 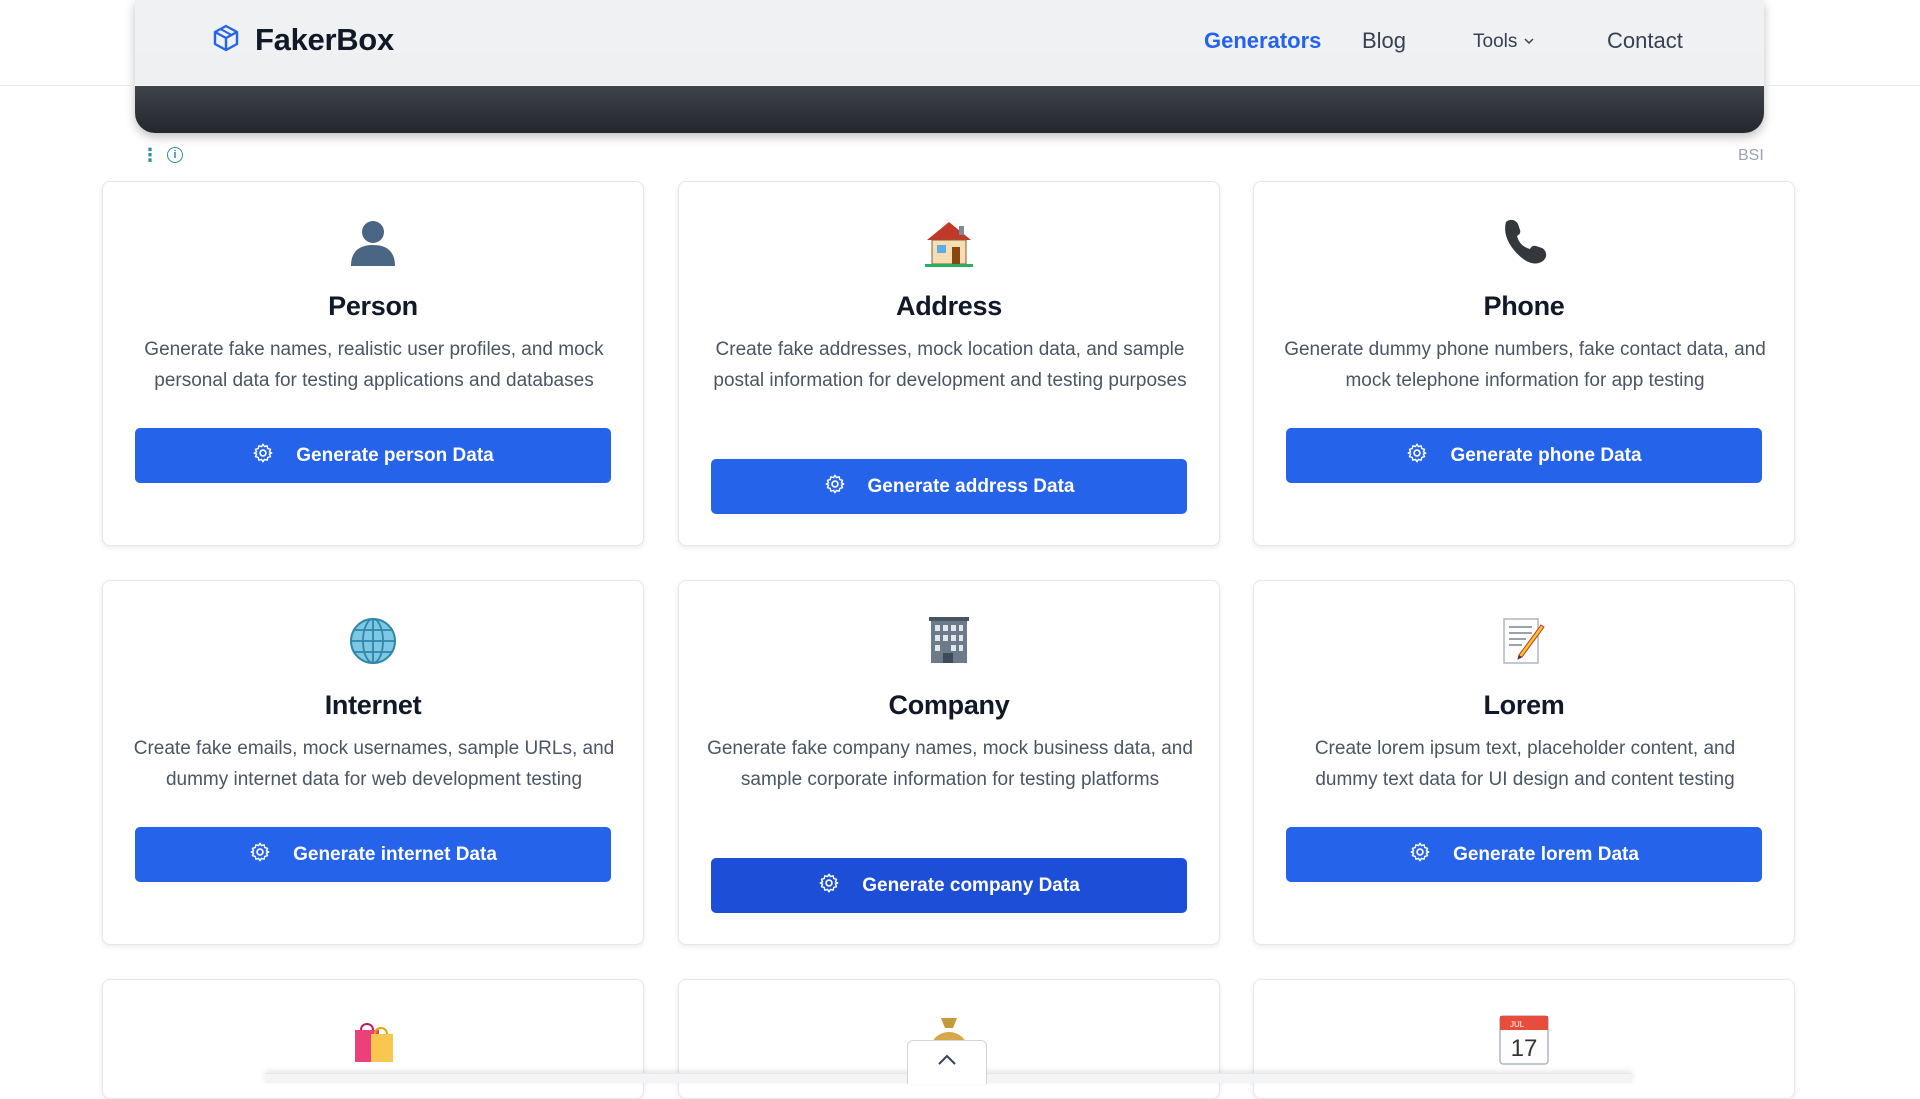 I want to click on more-options-icon: ⋮, so click(x=150, y=155).